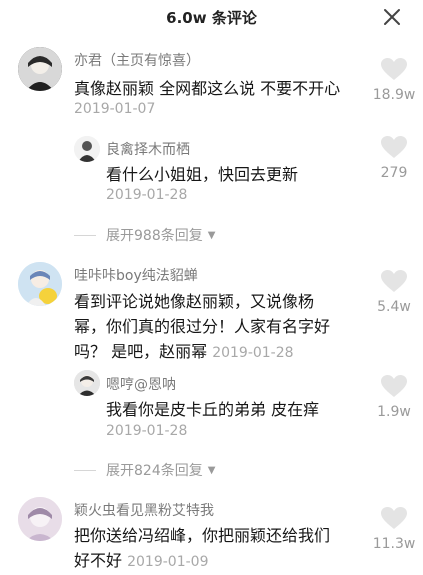 The image size is (423, 575). Describe the element at coordinates (253, 353) in the screenshot. I see `comment-date: 2019-01-28` at that location.